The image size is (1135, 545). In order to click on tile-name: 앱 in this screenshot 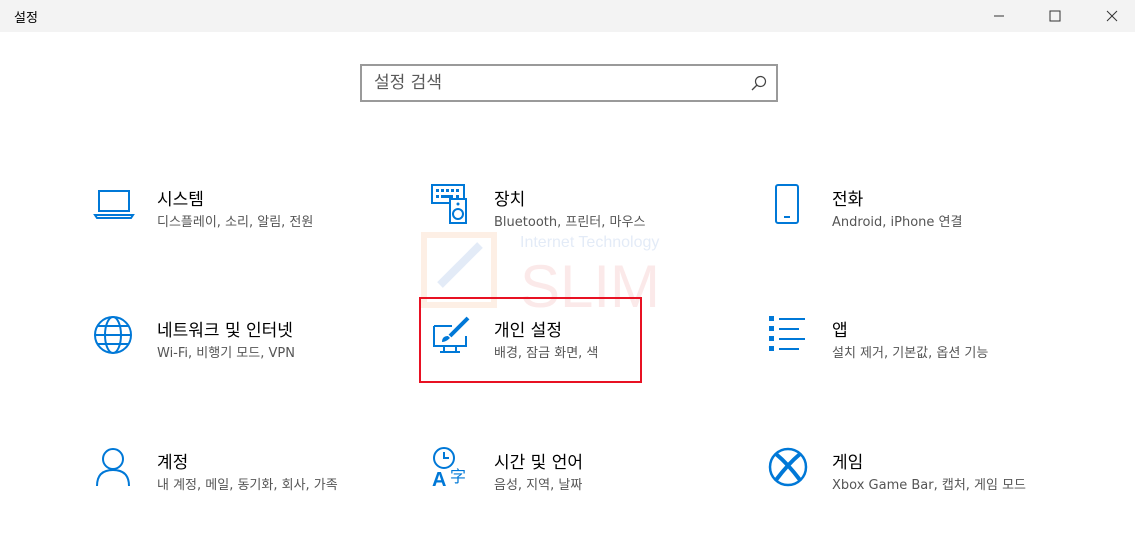, I will do `click(840, 331)`.